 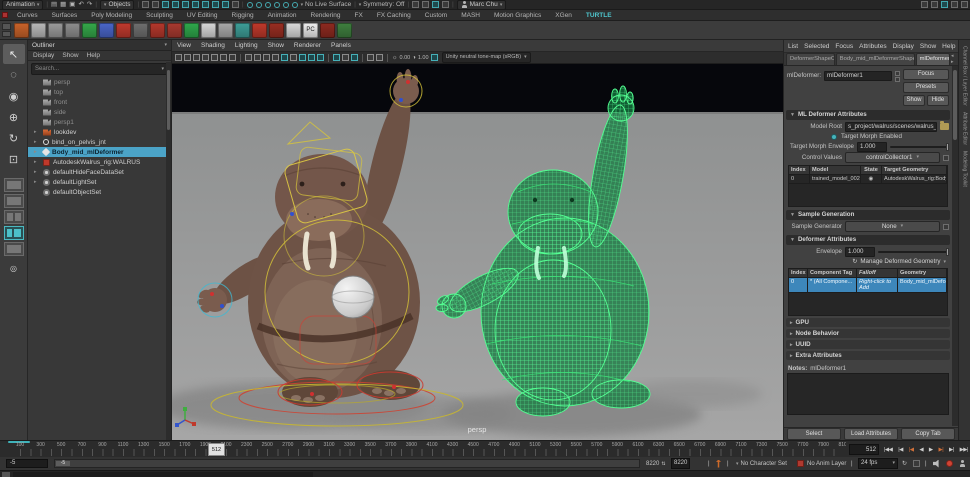 I want to click on go-to-start-button: |◀◀, so click(x=888, y=450).